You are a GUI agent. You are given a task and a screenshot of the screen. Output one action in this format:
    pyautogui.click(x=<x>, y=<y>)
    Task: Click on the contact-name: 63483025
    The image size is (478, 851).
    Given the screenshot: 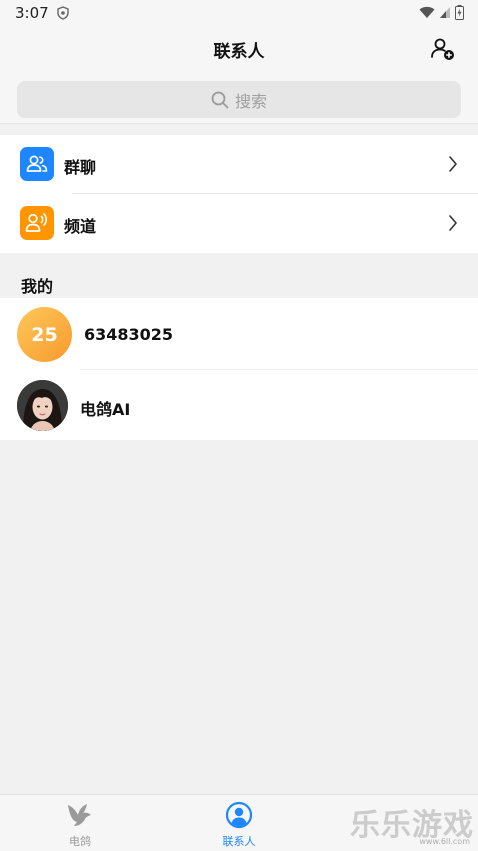 What is the action you would take?
    pyautogui.click(x=129, y=334)
    